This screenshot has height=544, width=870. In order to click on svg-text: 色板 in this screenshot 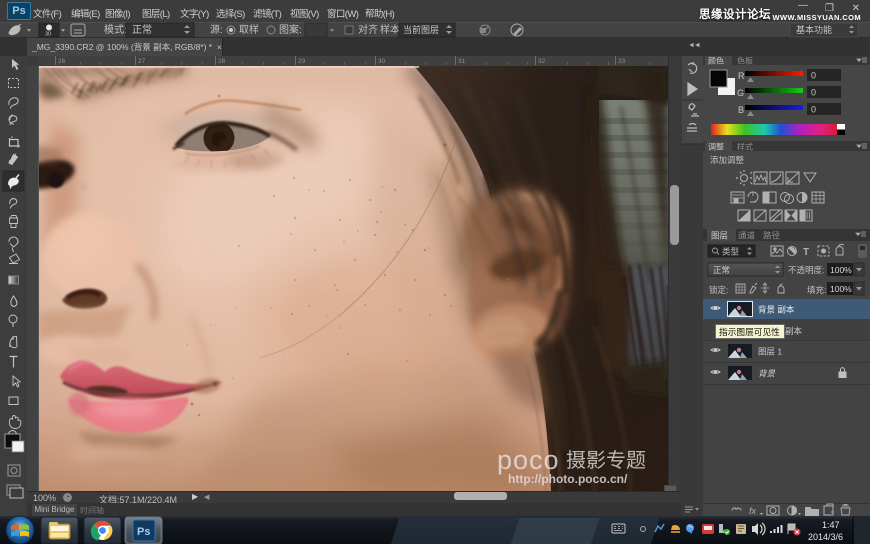, I will do `click(745, 61)`.